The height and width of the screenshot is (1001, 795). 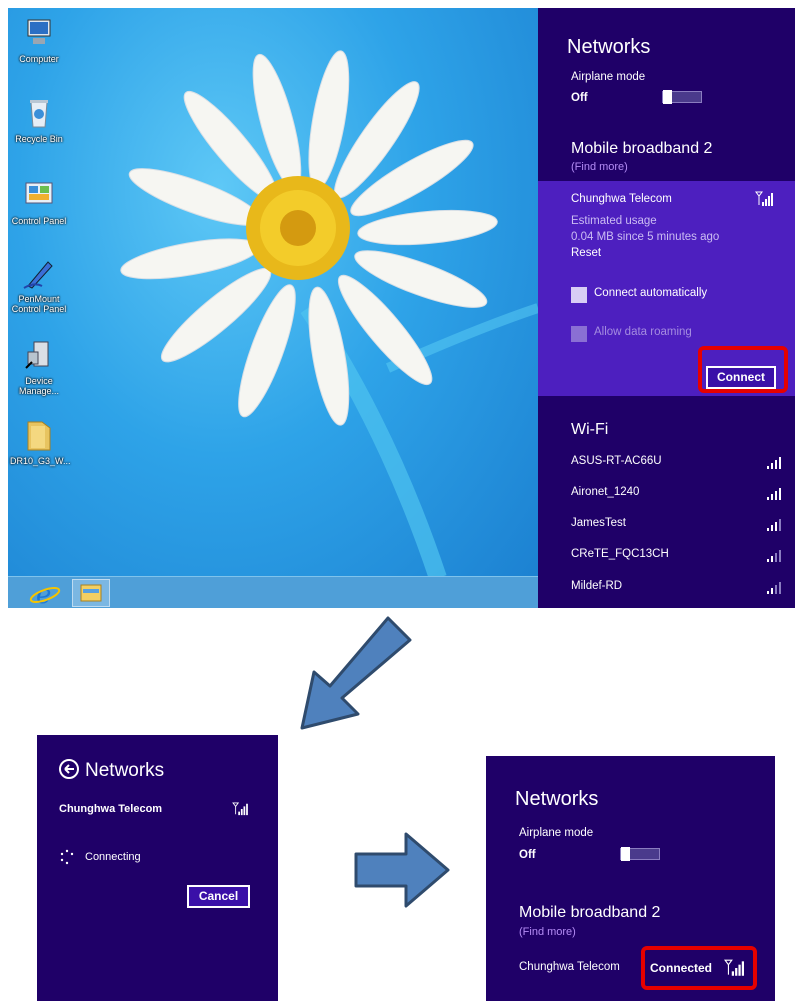 I want to click on wifi-network-name: Aironet_1240, so click(x=605, y=492).